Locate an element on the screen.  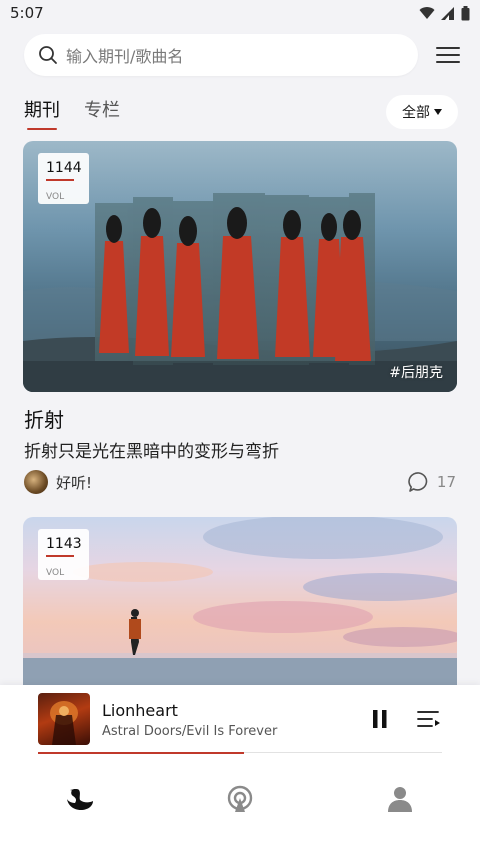
tabs-row: 期刊 专栏 全部 is located at coordinates (241, 112).